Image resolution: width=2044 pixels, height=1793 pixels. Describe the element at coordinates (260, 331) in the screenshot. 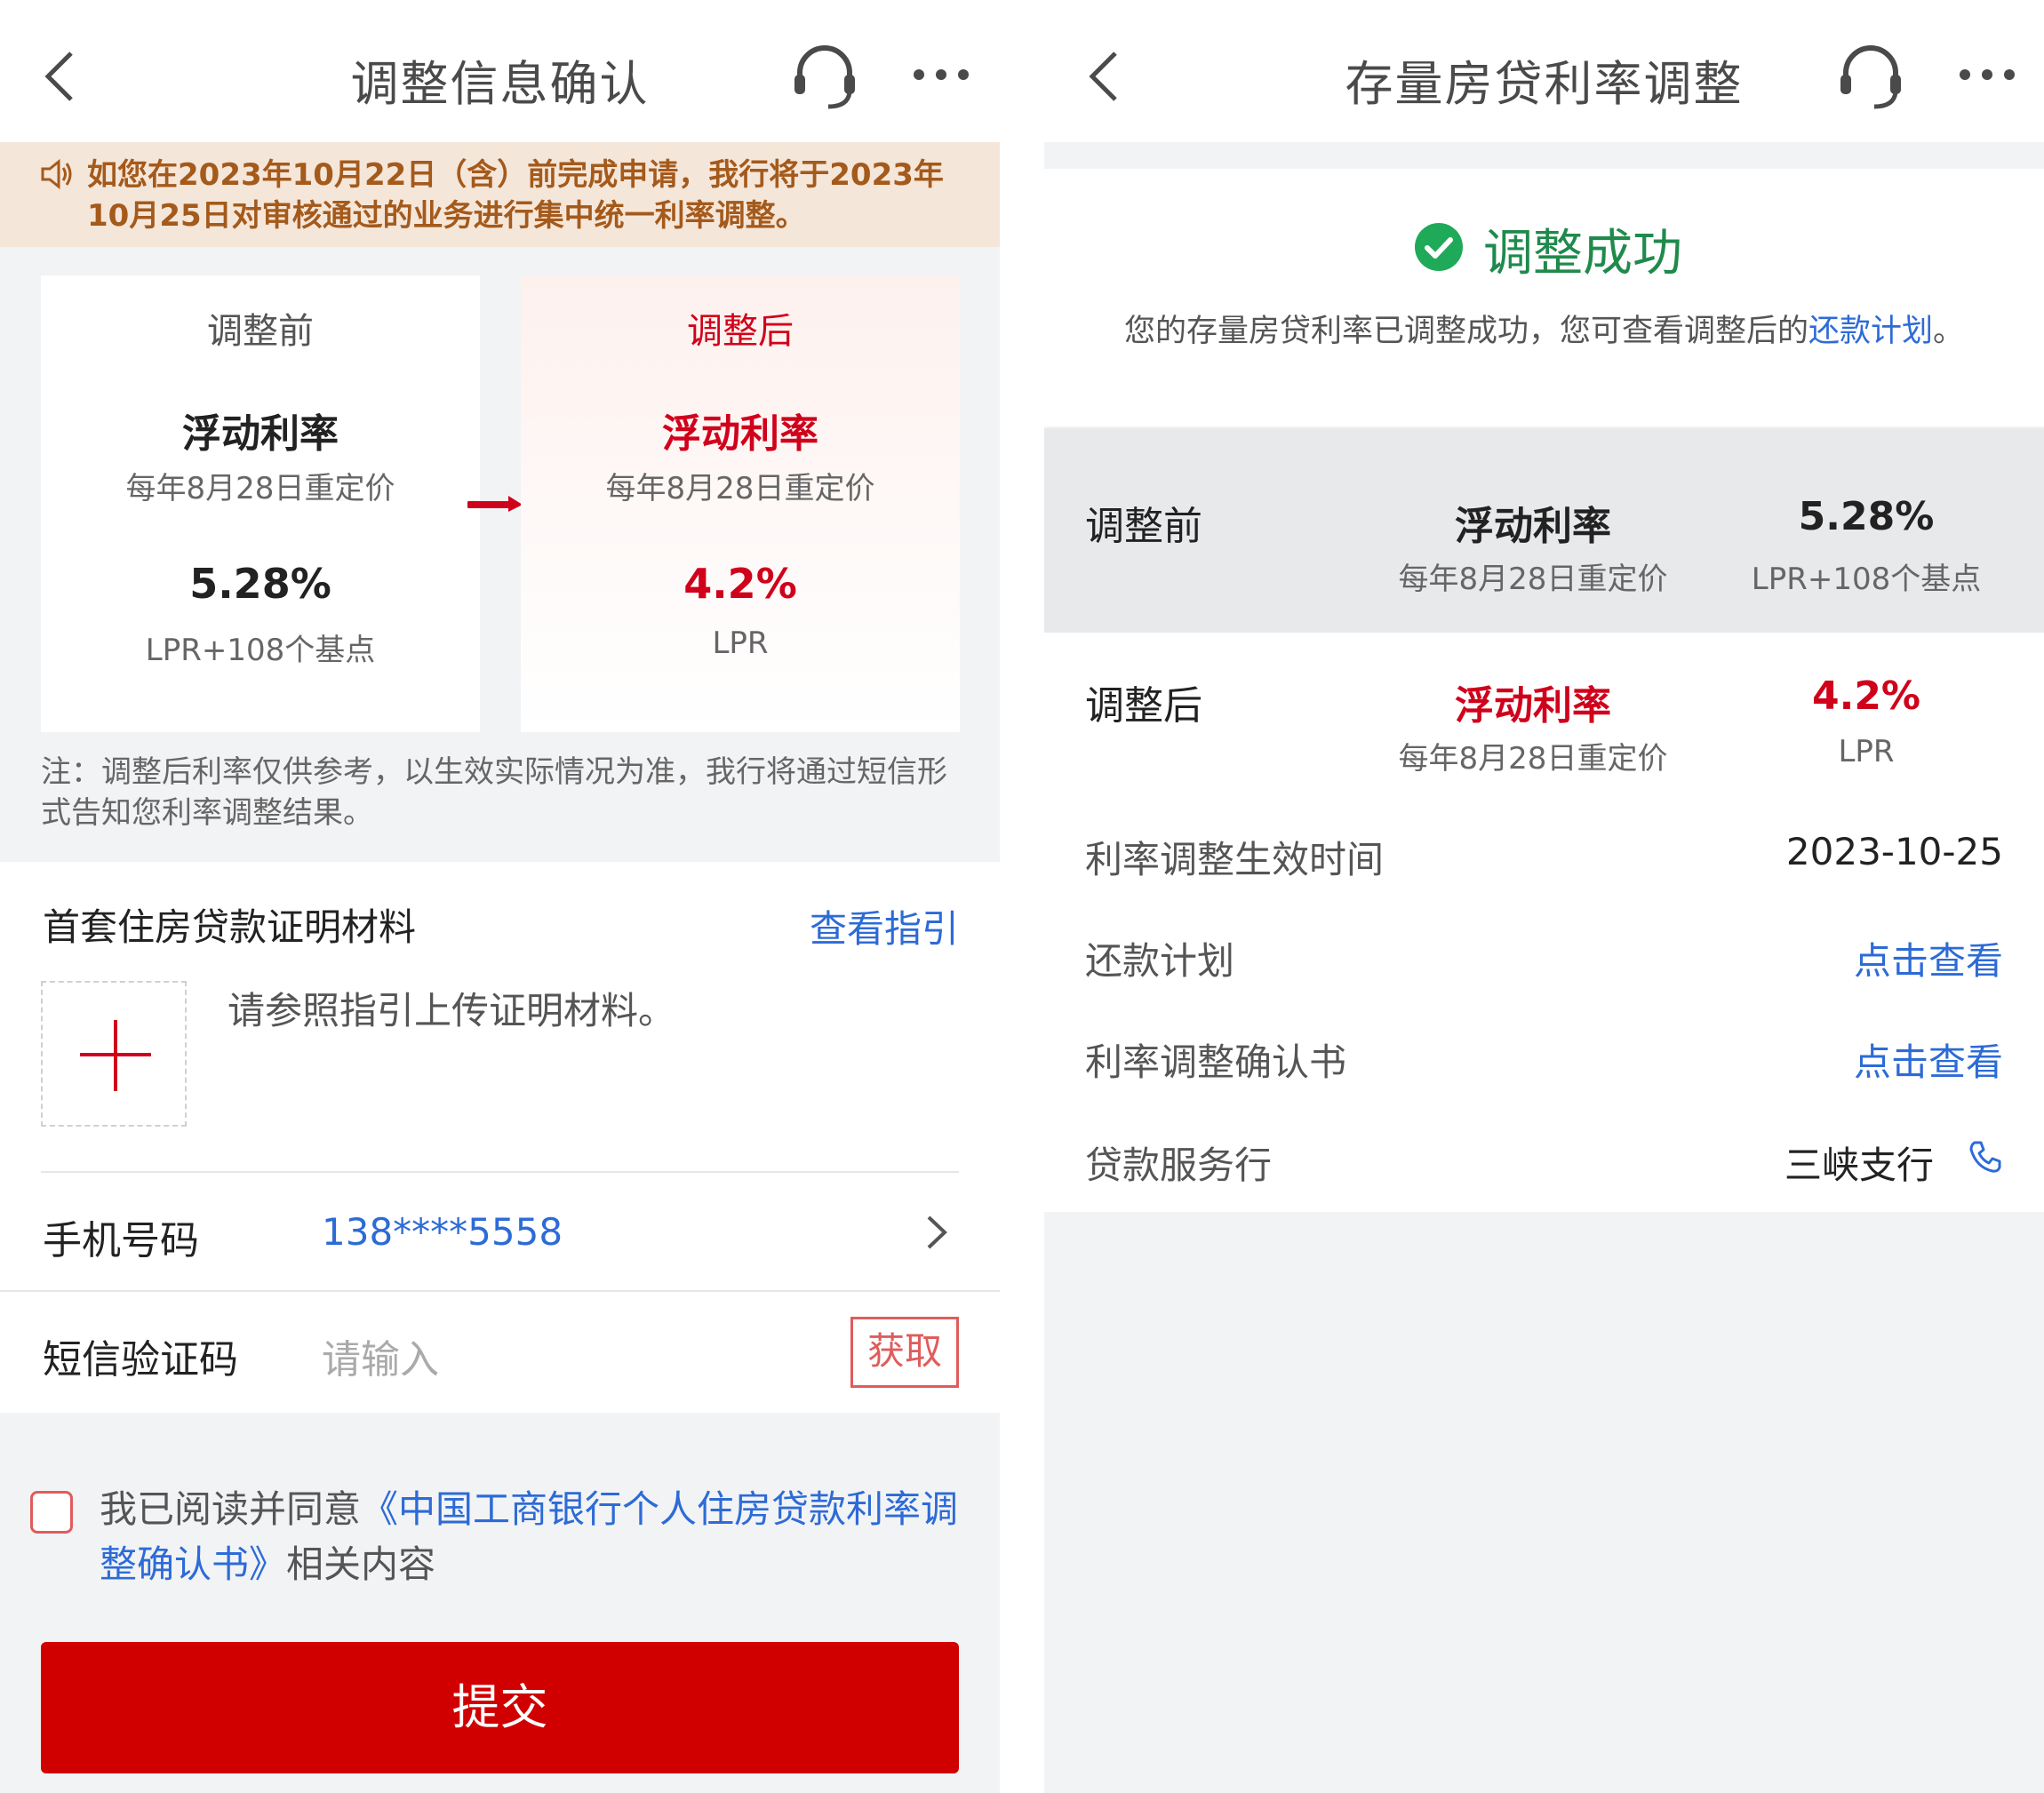

I see `before-title: 调整前` at that location.